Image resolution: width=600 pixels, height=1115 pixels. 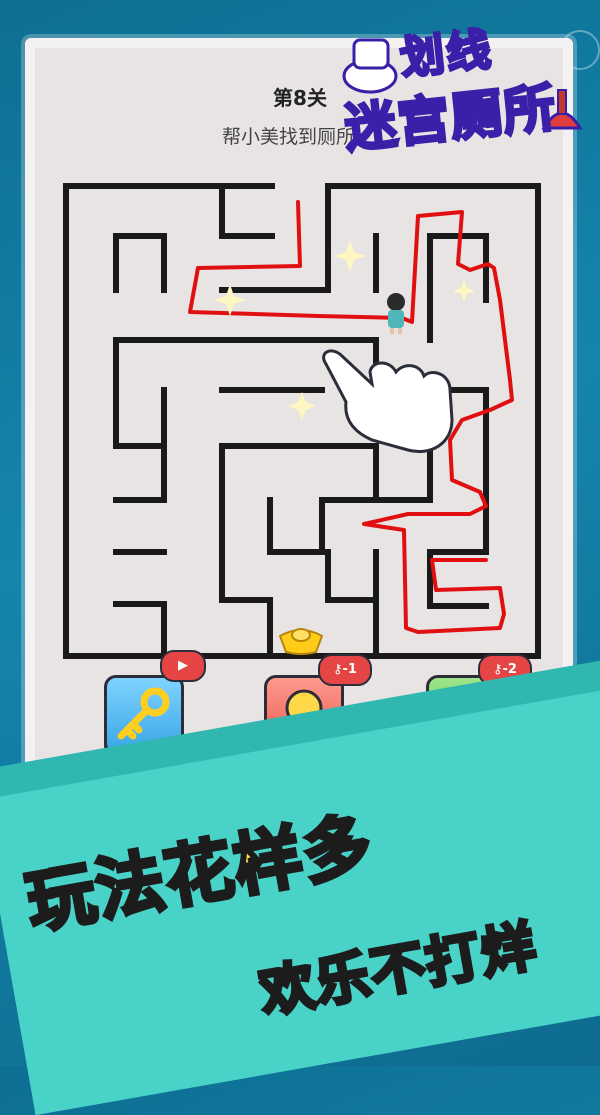 What do you see at coordinates (345, 670) in the screenshot?
I see `hint-cost-badge: ⚷-1` at bounding box center [345, 670].